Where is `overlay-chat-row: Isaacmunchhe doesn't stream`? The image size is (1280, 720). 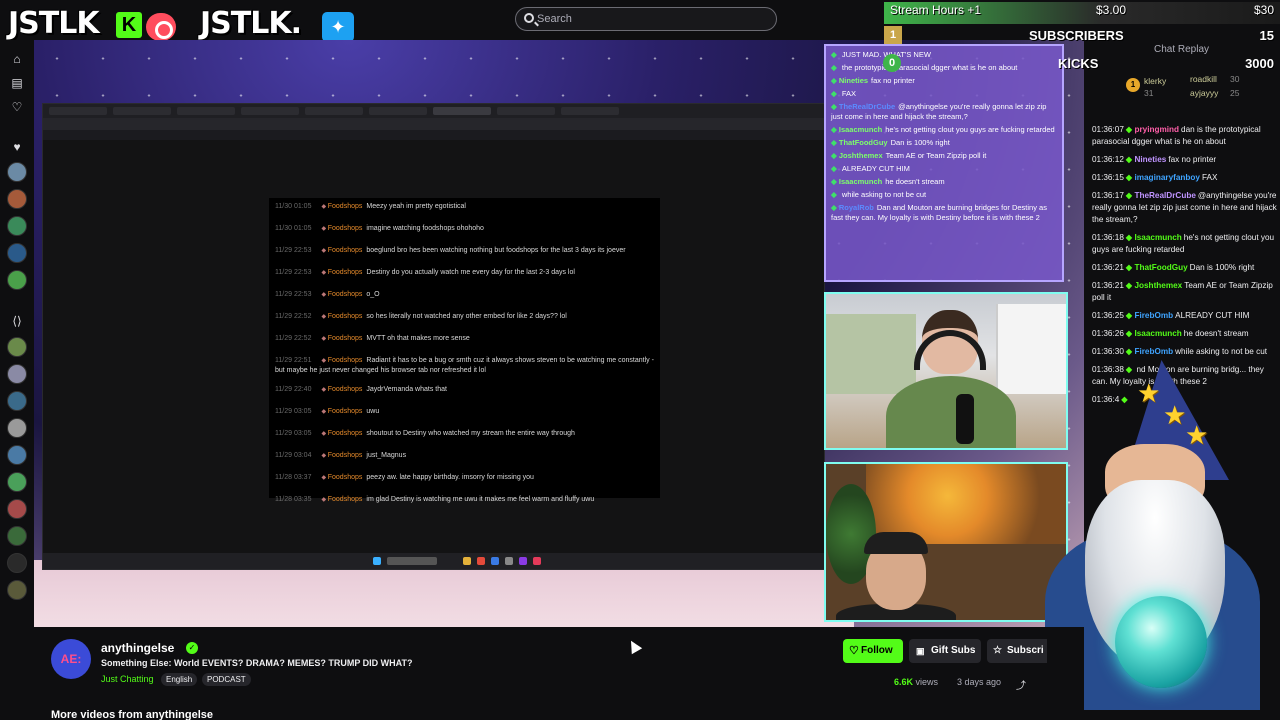
overlay-chat-row: Isaacmunchhe doesn't stream is located at coordinates (944, 182).